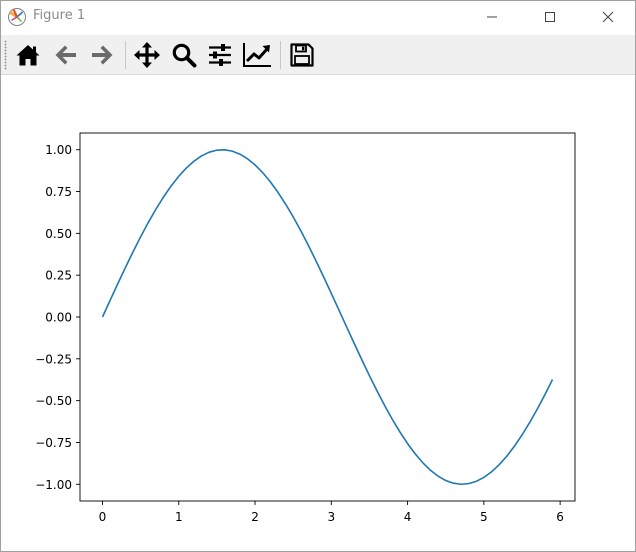 The image size is (636, 552). I want to click on x-axis-ticks: 0 1 2 3 4 5 6, so click(331, 512).